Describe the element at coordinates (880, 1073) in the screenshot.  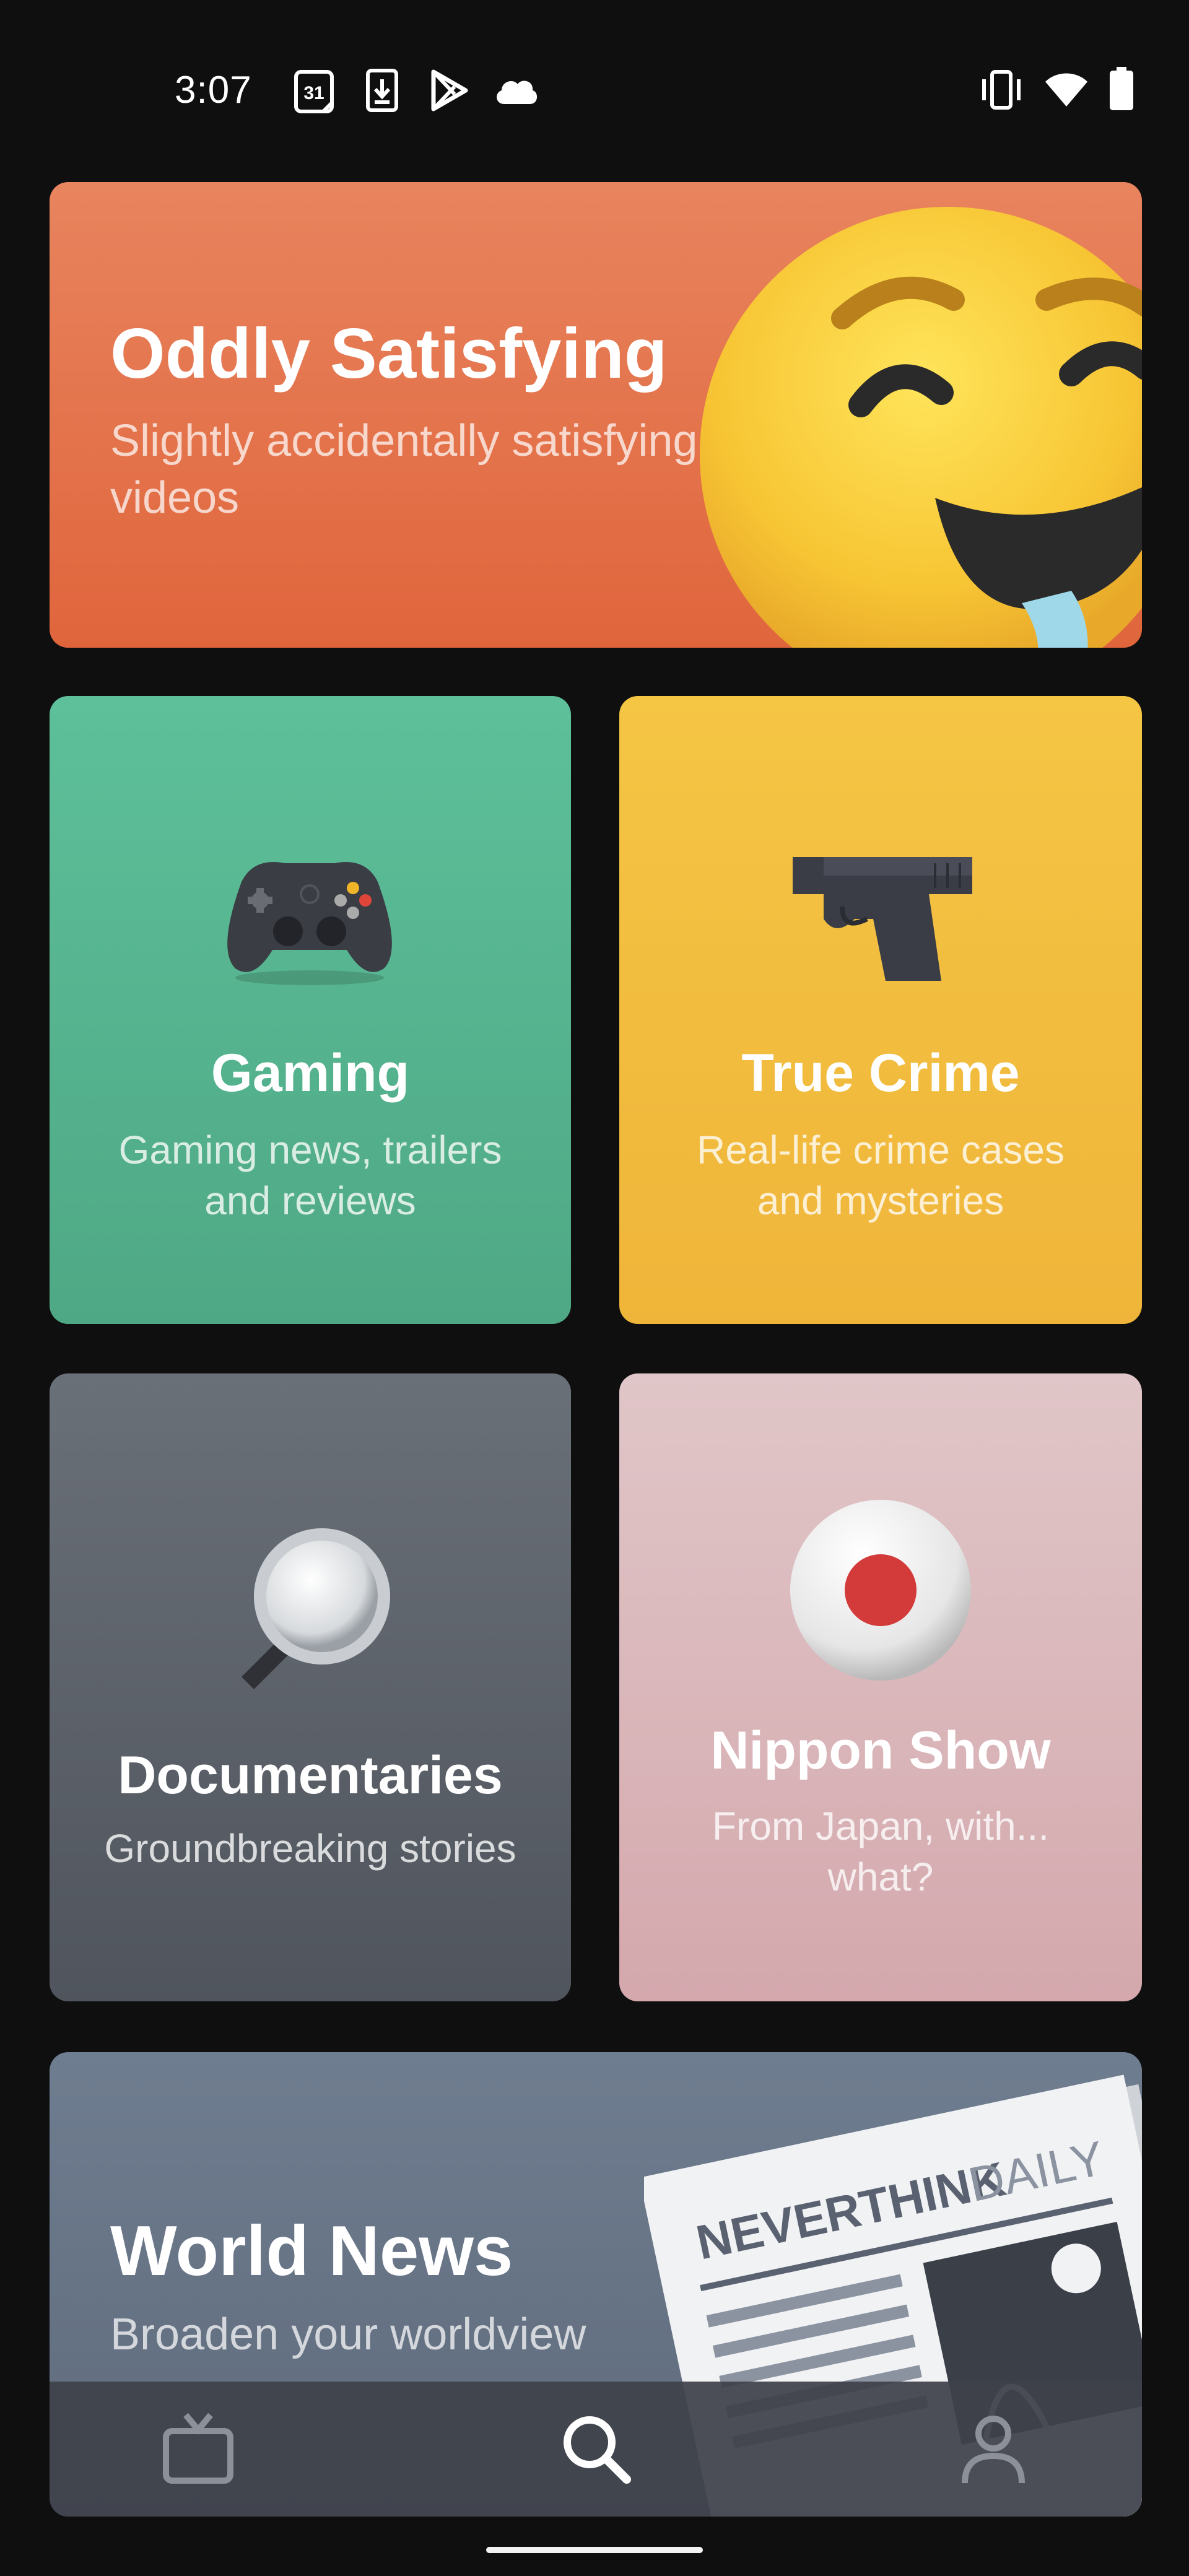
I see `category-title: True Crime` at that location.